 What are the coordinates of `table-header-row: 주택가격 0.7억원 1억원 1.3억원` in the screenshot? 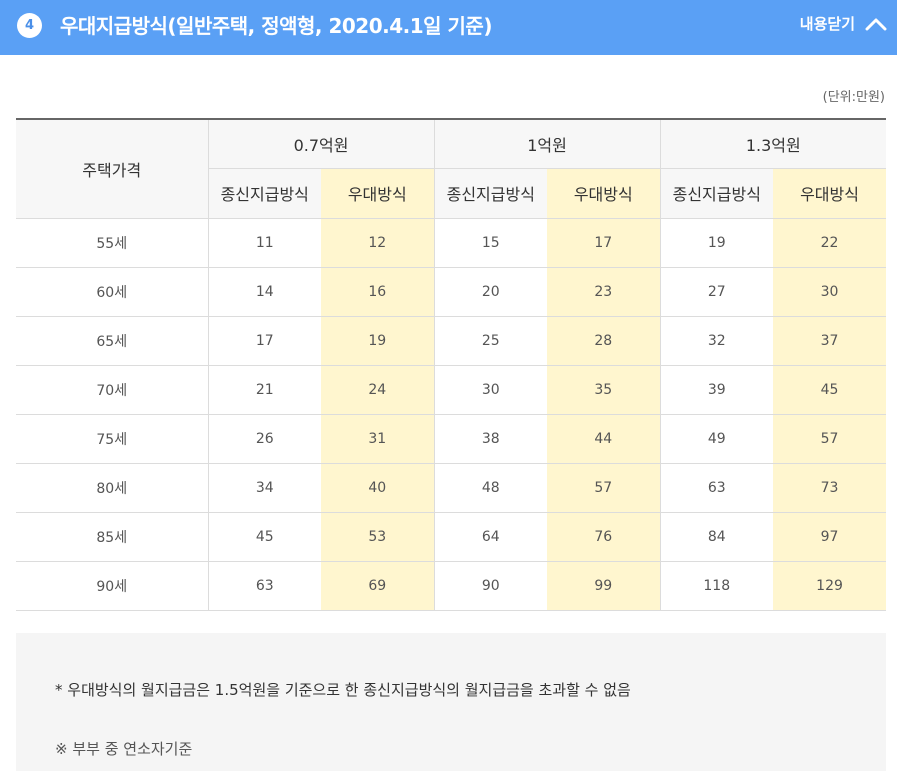 It's located at (451, 168).